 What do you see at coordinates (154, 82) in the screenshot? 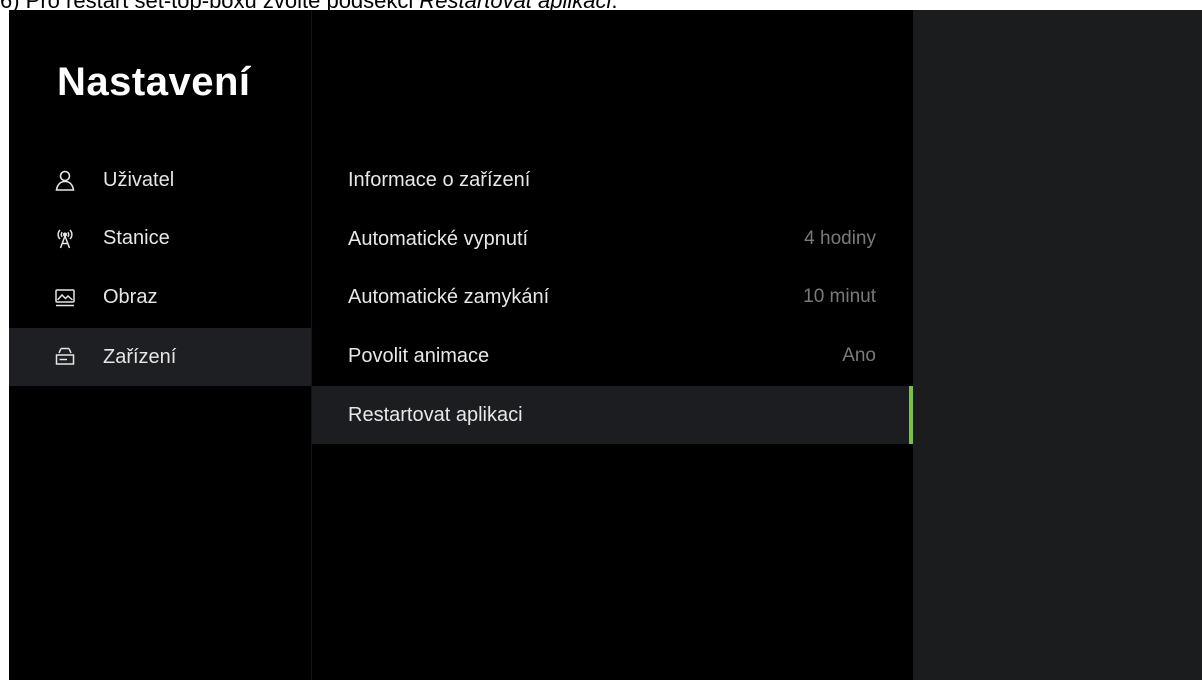
I see `page-title: Nastavení` at bounding box center [154, 82].